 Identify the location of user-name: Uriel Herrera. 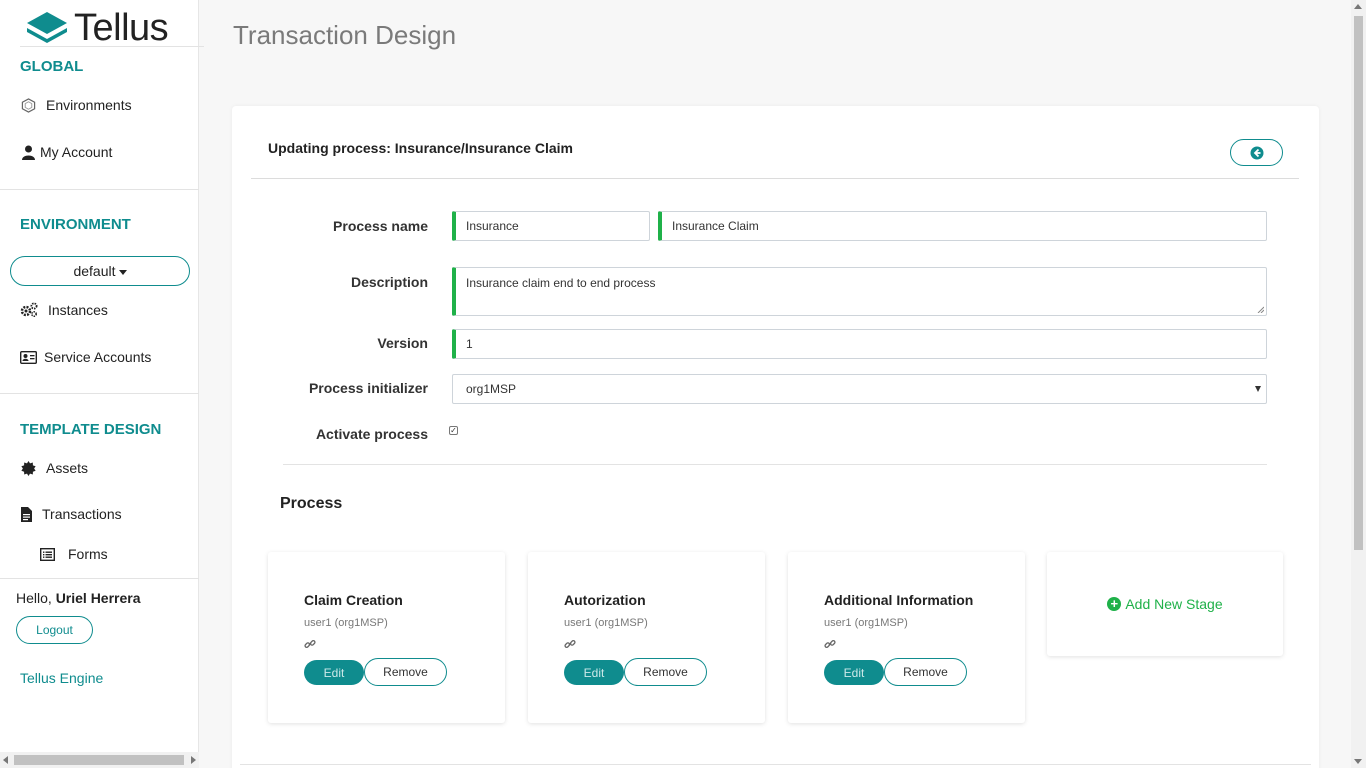
(98, 598).